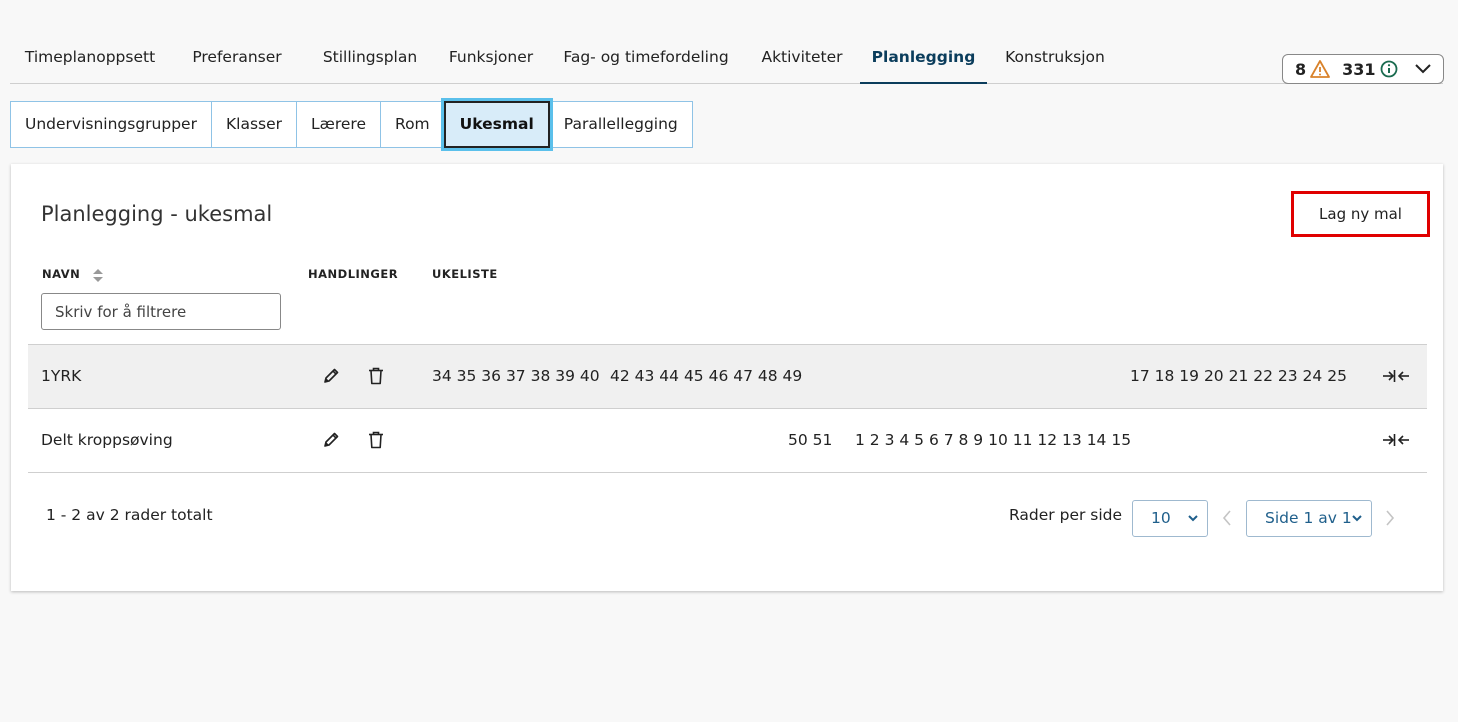 The width and height of the screenshot is (1458, 722). What do you see at coordinates (923, 61) in the screenshot?
I see `tab-planlegging: Planlegging` at bounding box center [923, 61].